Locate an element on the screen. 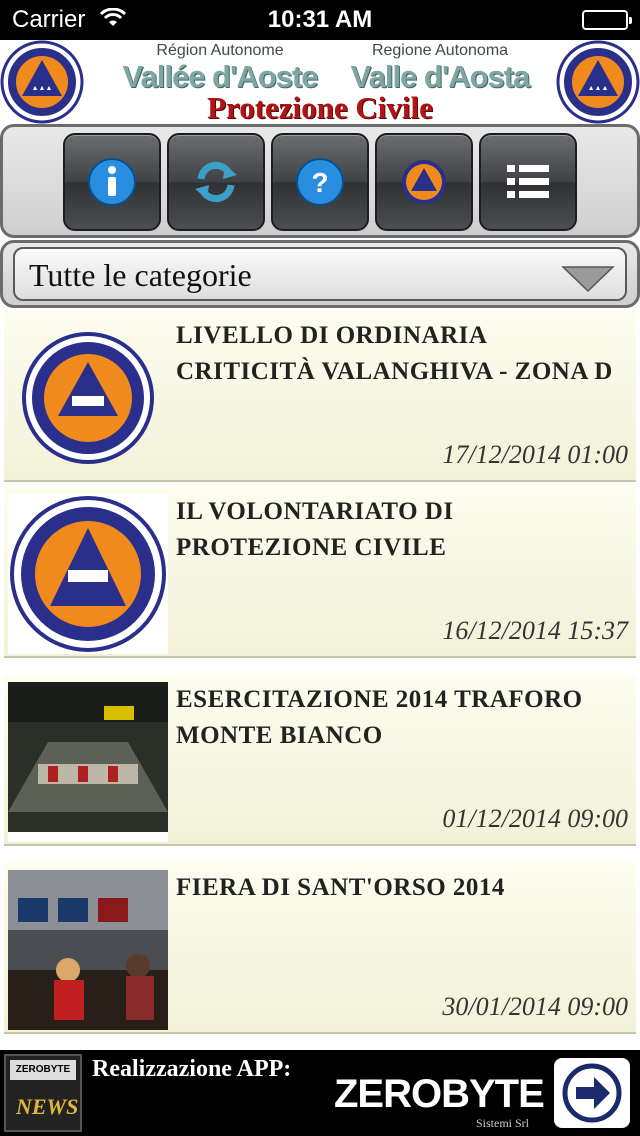 The height and width of the screenshot is (1136, 640). open-link-button is located at coordinates (592, 1093).